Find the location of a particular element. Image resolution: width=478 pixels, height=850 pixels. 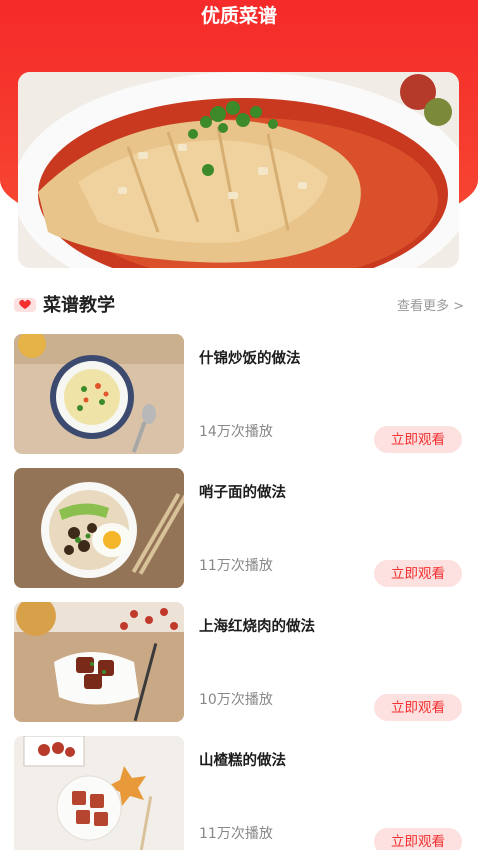

section-title: 菜谱教学 is located at coordinates (79, 305).